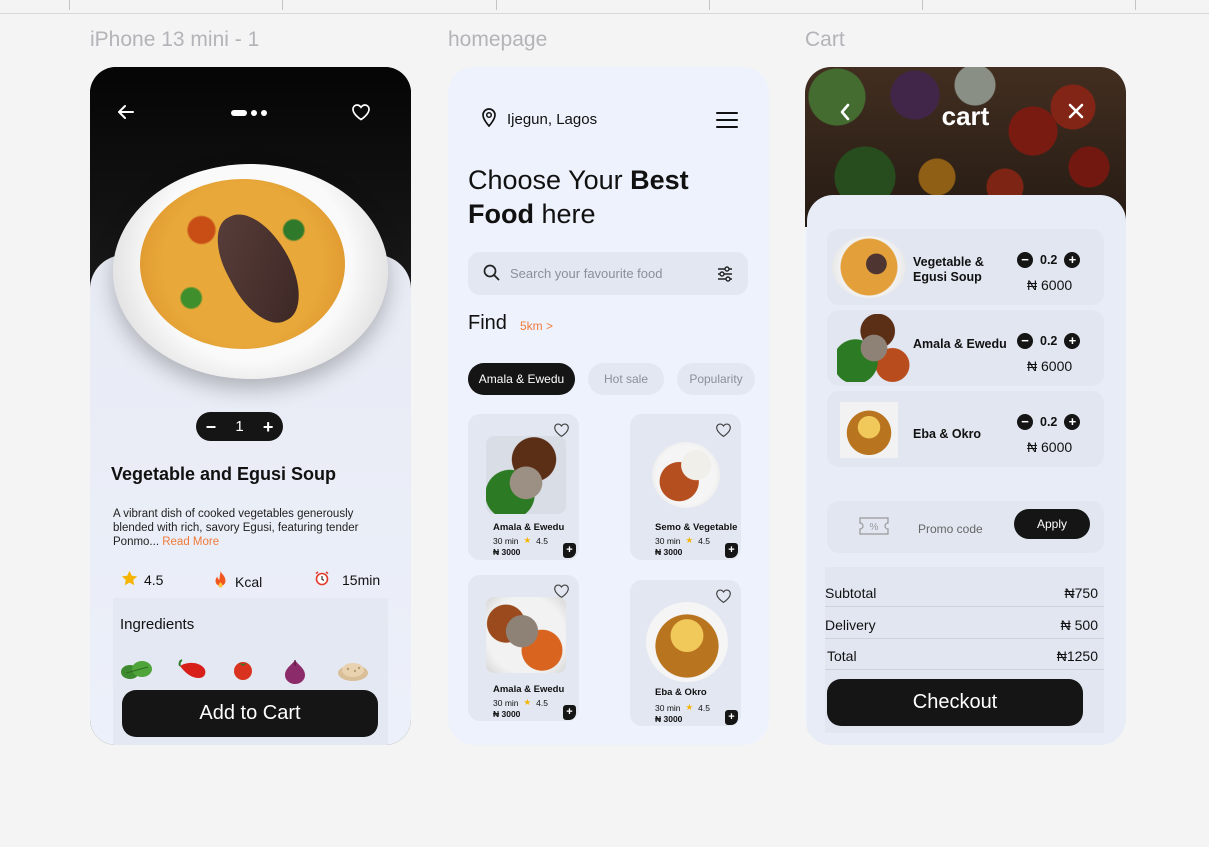  Describe the element at coordinates (243, 672) in the screenshot. I see `tomato-icon` at that location.